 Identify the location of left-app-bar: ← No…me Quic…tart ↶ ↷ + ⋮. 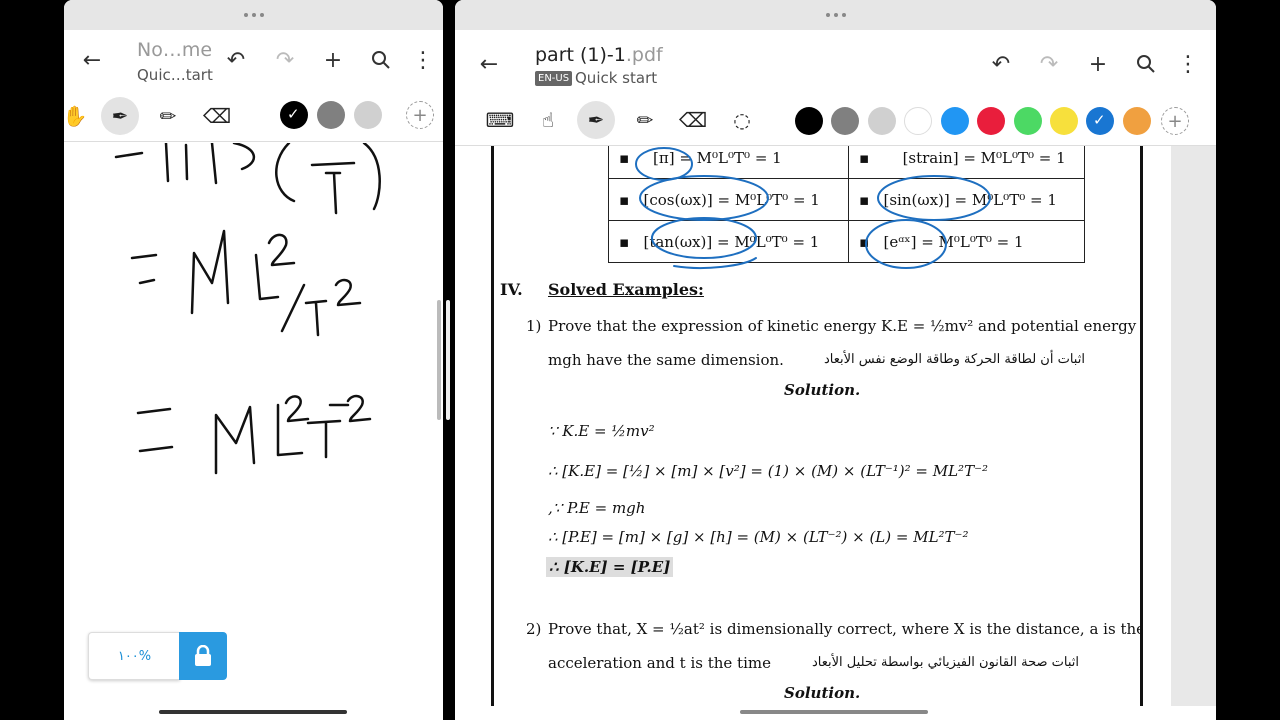
(253, 60).